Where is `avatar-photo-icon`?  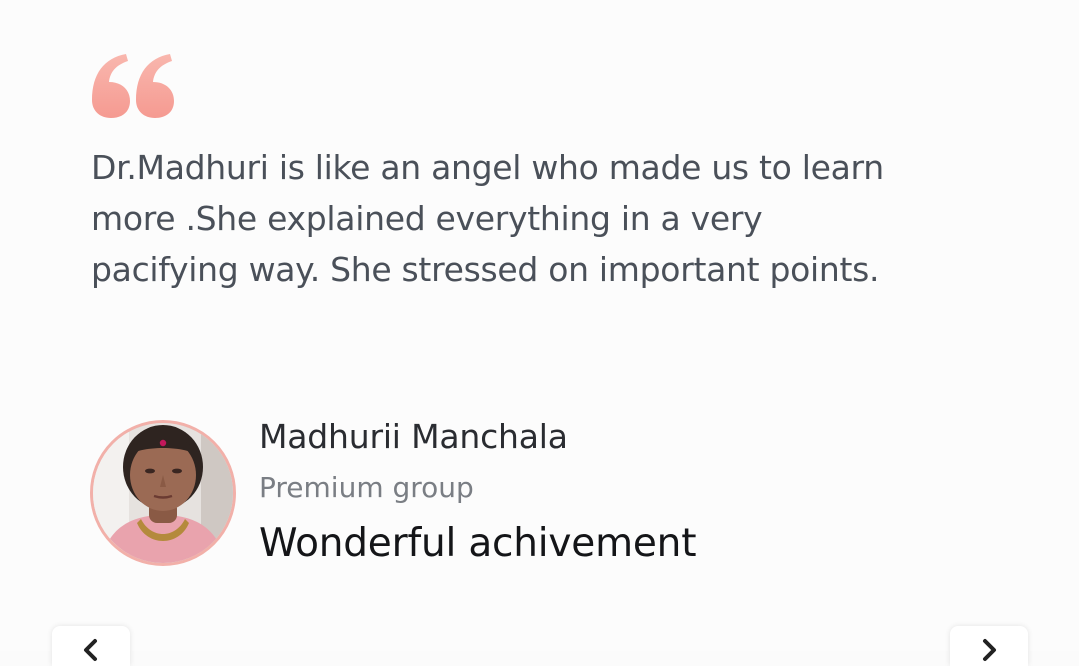
avatar-photo-icon is located at coordinates (163, 493).